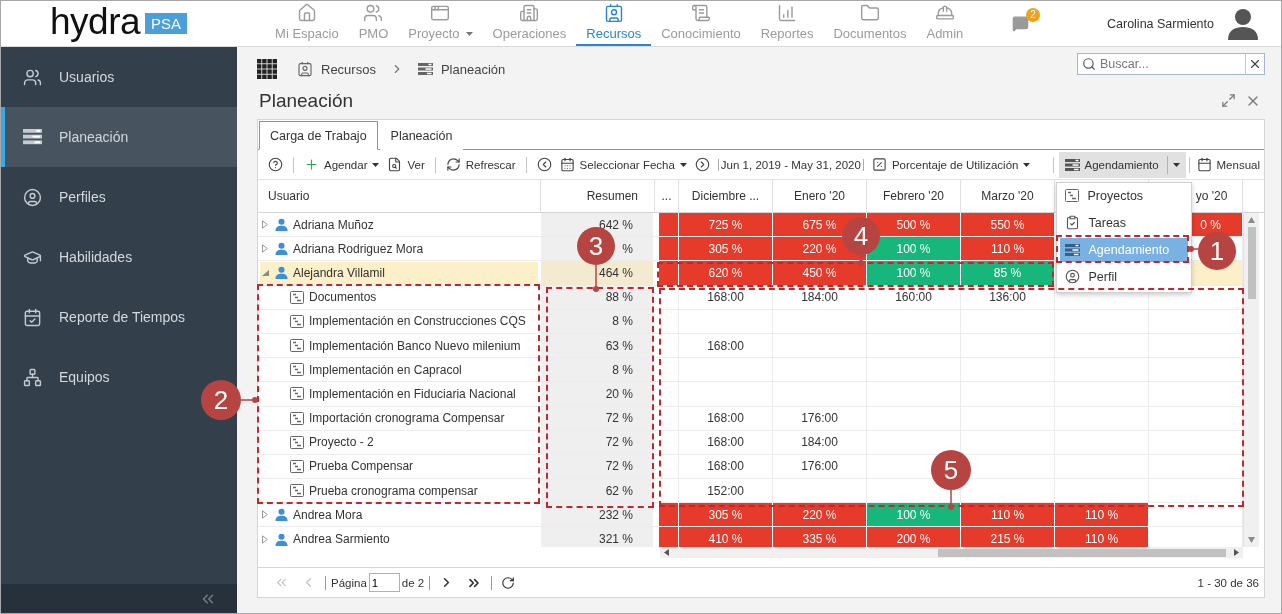 This screenshot has width=1282, height=614. What do you see at coordinates (461, 69) in the screenshot?
I see `breadcrumb-link: Planeación` at bounding box center [461, 69].